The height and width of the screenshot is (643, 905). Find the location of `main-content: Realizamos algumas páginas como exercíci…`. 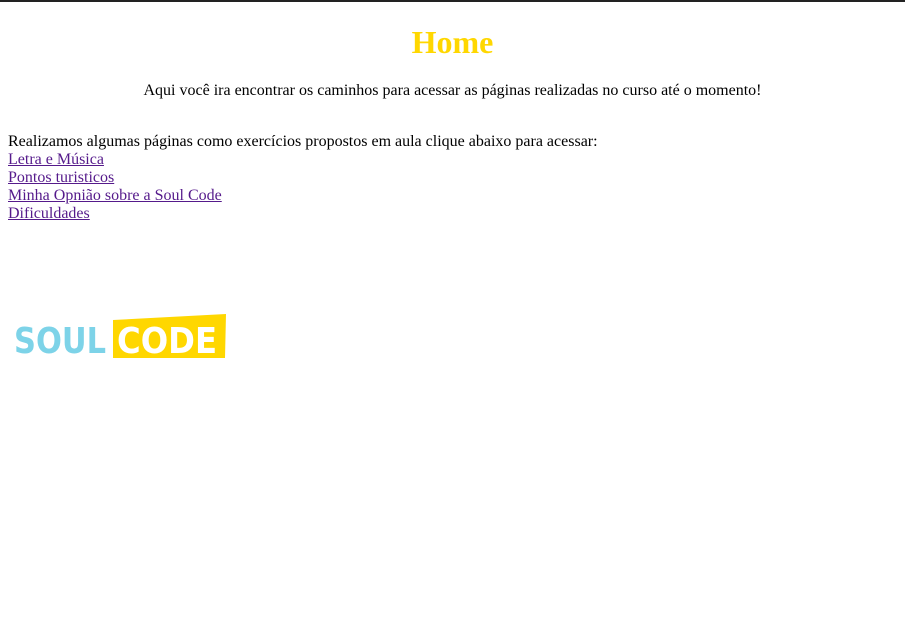

main-content: Realizamos algumas páginas como exercíci… is located at coordinates (448, 178).